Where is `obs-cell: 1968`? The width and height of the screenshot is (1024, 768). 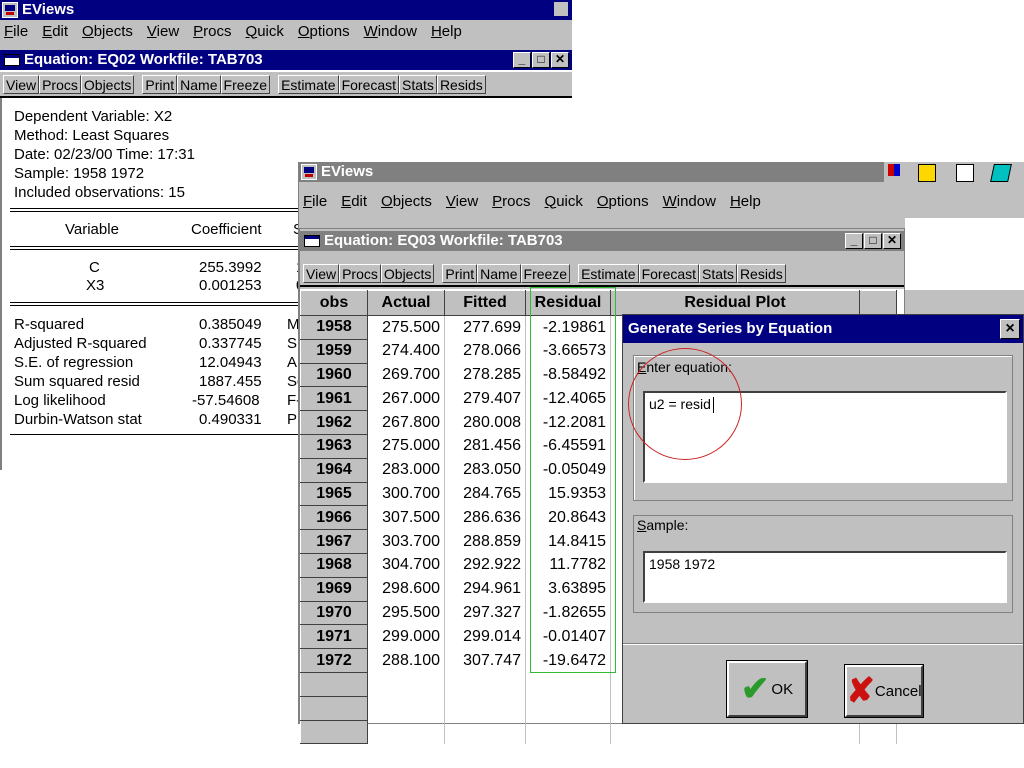 obs-cell: 1968 is located at coordinates (334, 565).